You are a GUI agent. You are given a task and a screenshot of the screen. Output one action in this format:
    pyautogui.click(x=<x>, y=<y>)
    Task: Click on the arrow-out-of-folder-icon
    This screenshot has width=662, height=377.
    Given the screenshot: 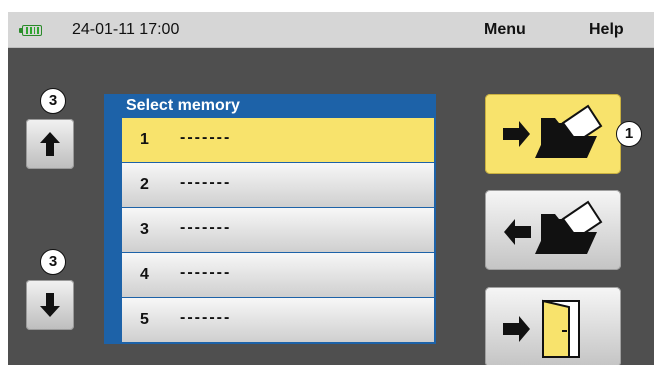 What is the action you would take?
    pyautogui.click(x=553, y=227)
    